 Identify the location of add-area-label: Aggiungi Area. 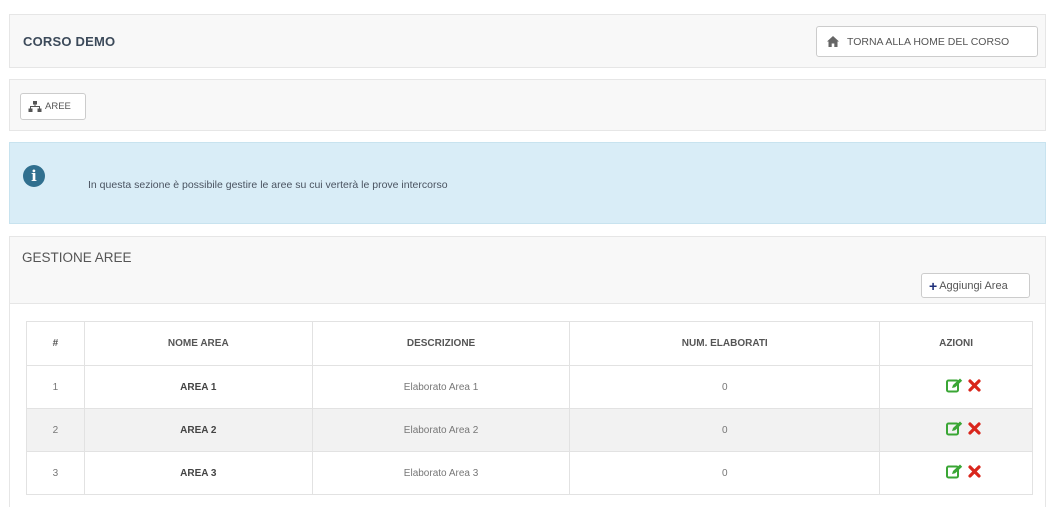
(973, 285).